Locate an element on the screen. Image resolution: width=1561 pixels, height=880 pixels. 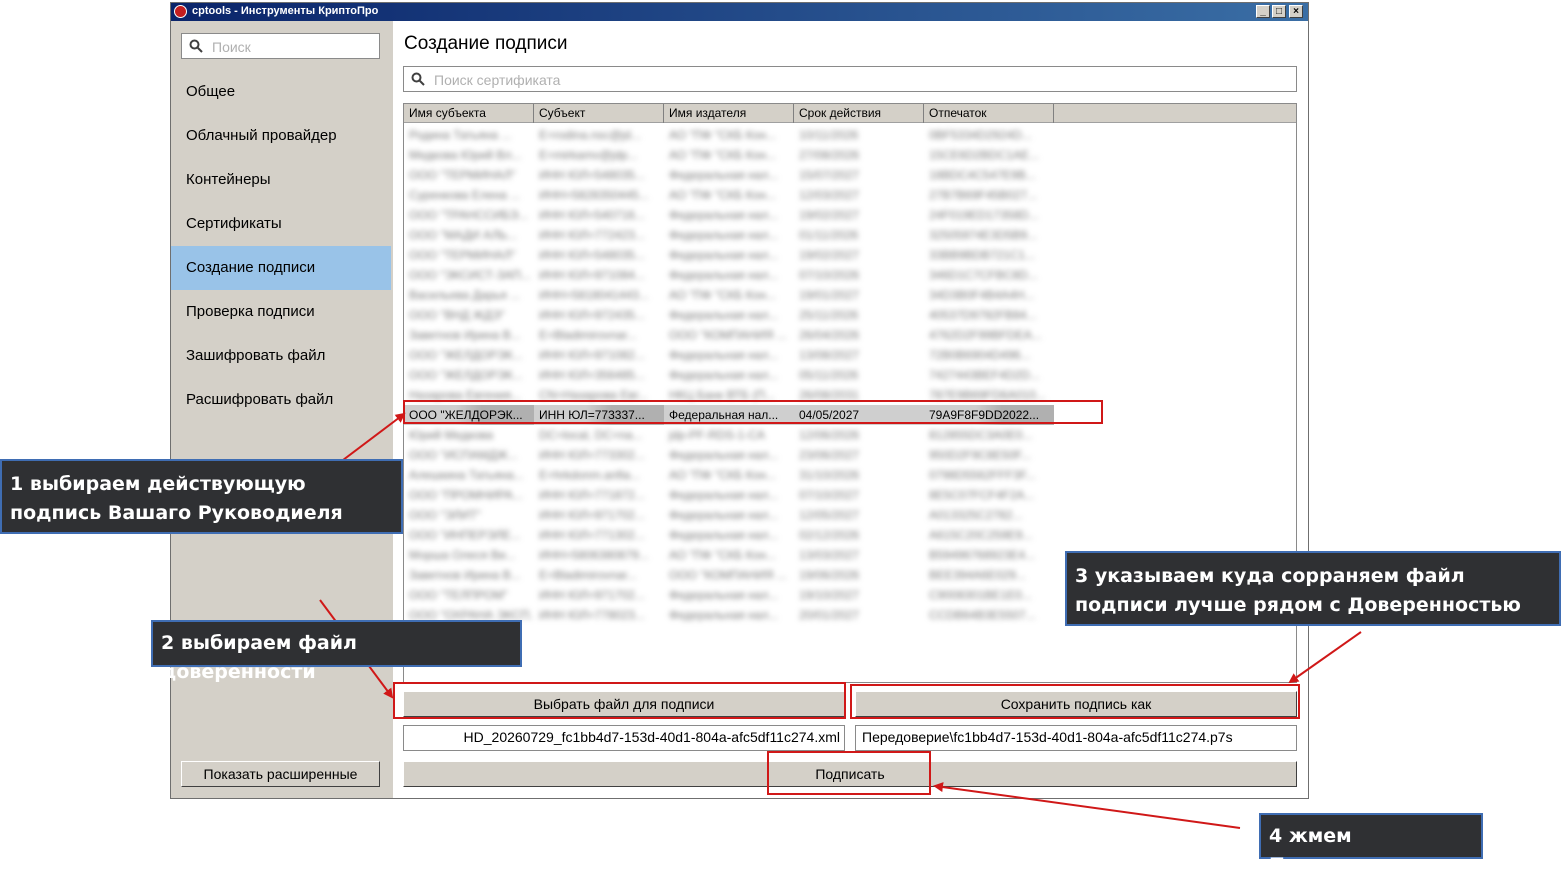
callout-step4: 4 жмем Подписать is located at coordinates (1371, 844).